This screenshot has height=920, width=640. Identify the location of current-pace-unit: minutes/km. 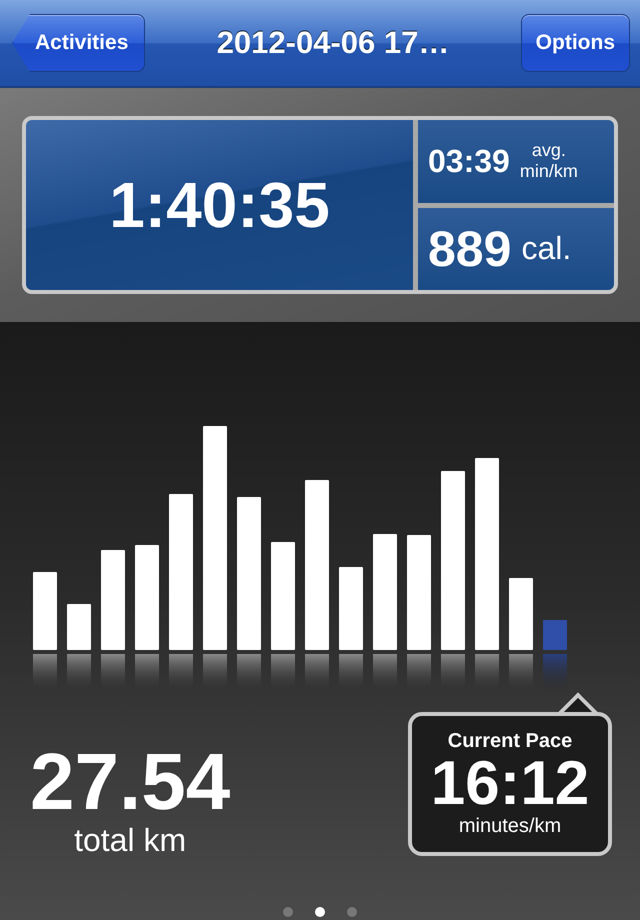
(510, 826).